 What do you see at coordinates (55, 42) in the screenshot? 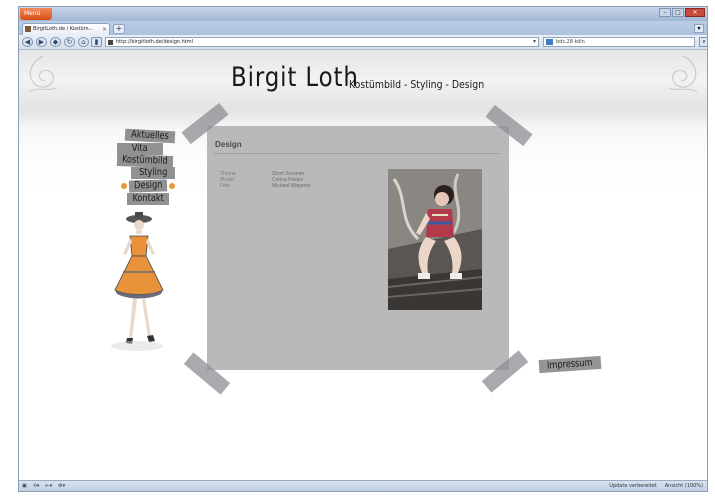
I see `history-icon: ◆` at bounding box center [55, 42].